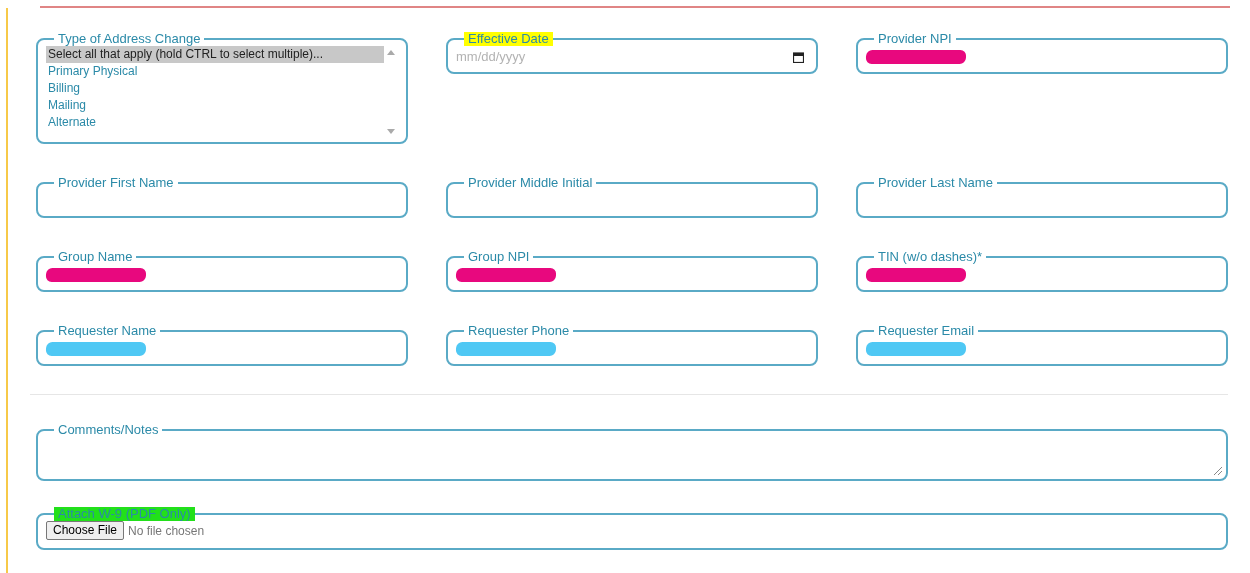 This screenshot has width=1250, height=573. Describe the element at coordinates (508, 39) in the screenshot. I see `field-label: Effective Date` at that location.